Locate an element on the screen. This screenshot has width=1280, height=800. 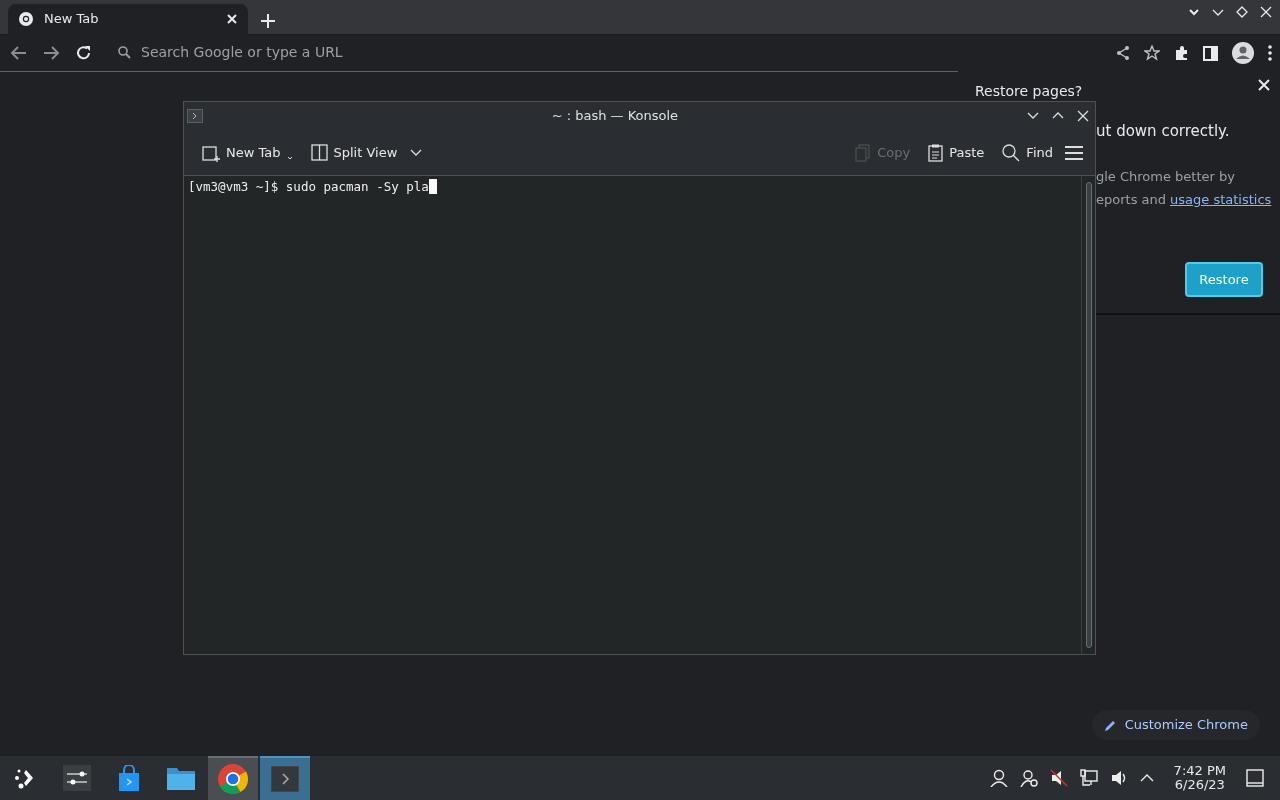
network-icon is located at coordinates (1088, 778).